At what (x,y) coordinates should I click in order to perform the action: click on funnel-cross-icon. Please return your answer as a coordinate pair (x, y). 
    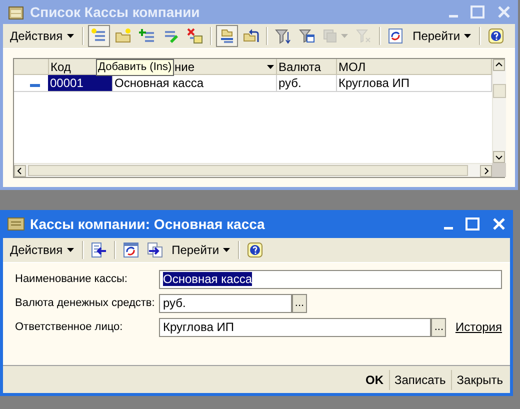
    Looking at the image, I should click on (364, 36).